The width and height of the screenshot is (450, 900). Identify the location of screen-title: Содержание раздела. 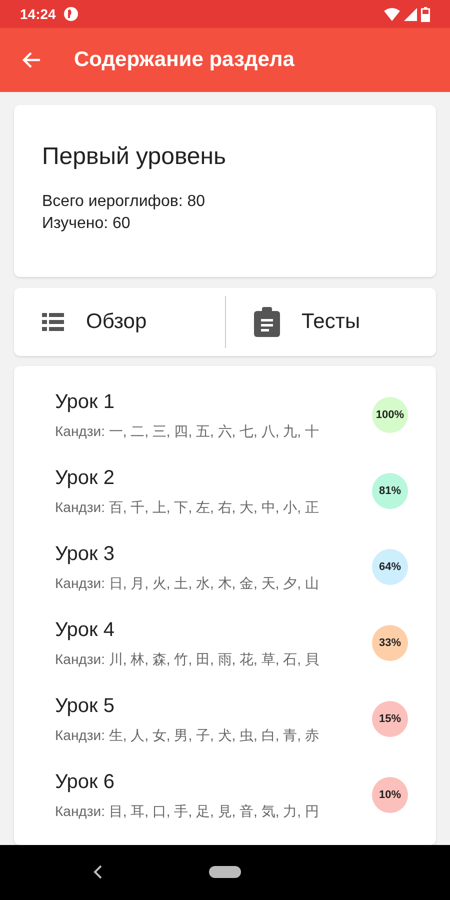
(184, 60).